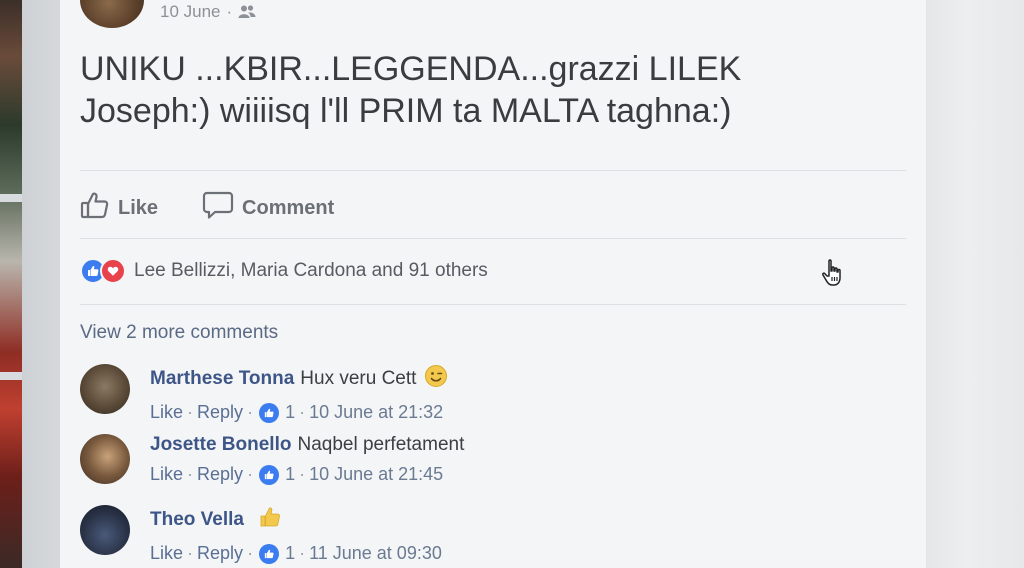 This screenshot has width=1024, height=568. I want to click on comment-text: Naqbel perfetament, so click(381, 444).